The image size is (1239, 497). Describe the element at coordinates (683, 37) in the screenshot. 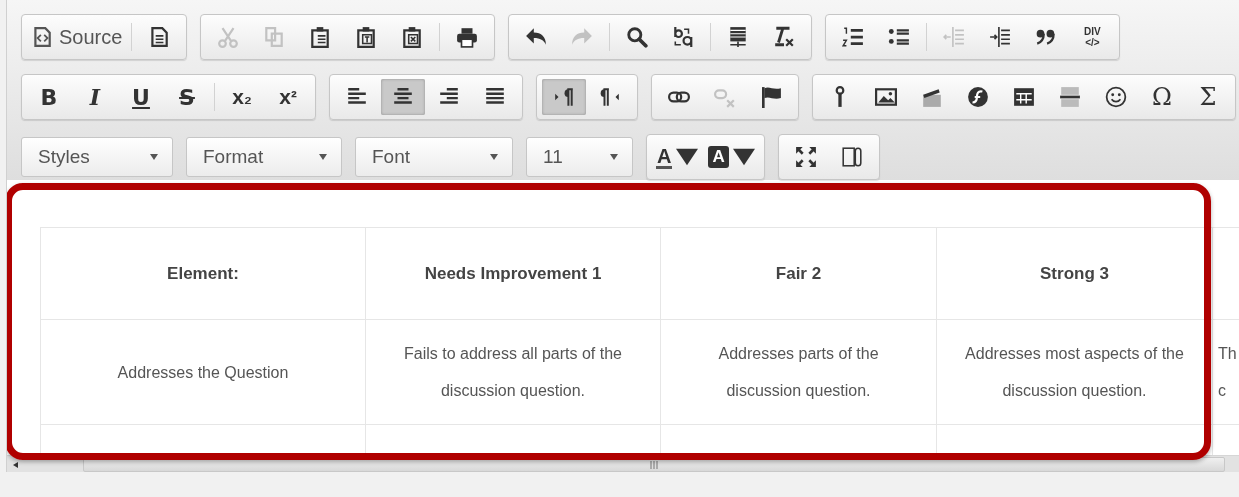

I see `replace-icon` at that location.